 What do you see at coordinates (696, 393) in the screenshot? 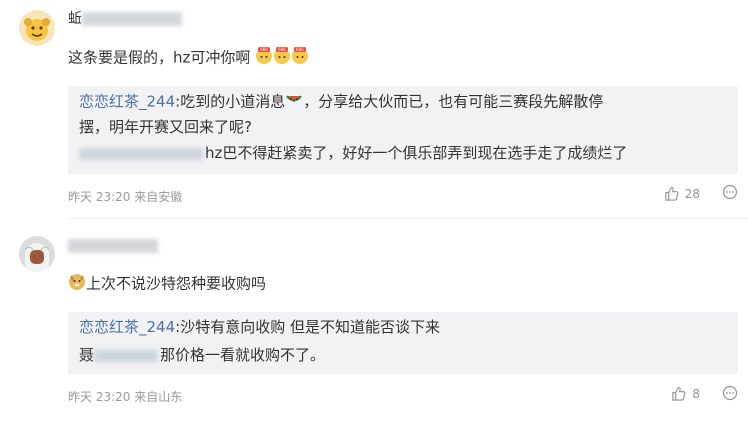
I see `like-count: 8` at bounding box center [696, 393].